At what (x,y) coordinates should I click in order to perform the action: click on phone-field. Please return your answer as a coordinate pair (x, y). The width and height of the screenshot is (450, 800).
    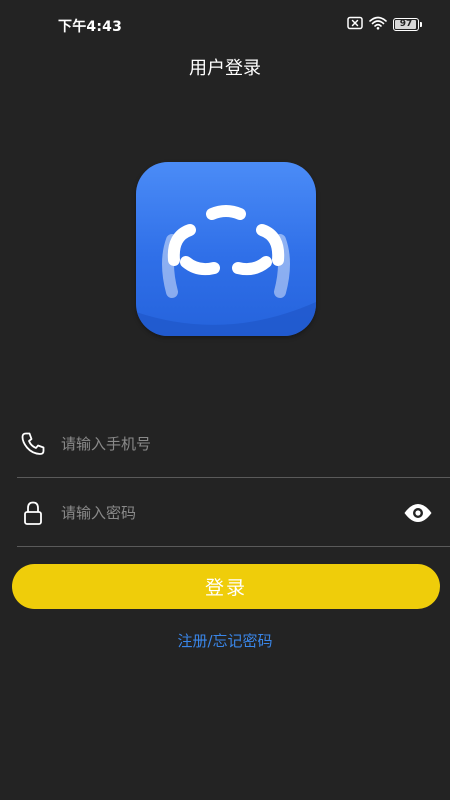
    Looking at the image, I should click on (233, 447).